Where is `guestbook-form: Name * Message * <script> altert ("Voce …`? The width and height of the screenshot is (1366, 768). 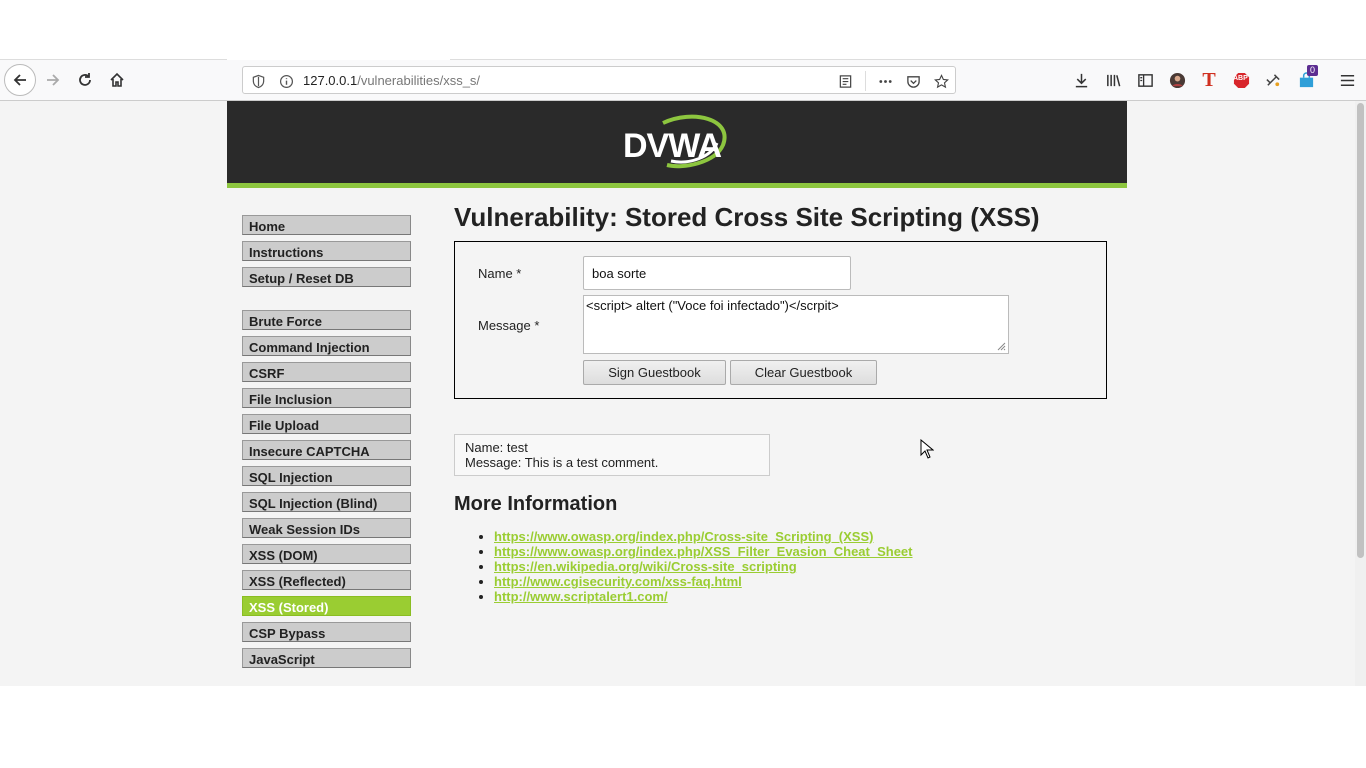
guestbook-form: Name * Message * <script> altert ("Voce … is located at coordinates (780, 320).